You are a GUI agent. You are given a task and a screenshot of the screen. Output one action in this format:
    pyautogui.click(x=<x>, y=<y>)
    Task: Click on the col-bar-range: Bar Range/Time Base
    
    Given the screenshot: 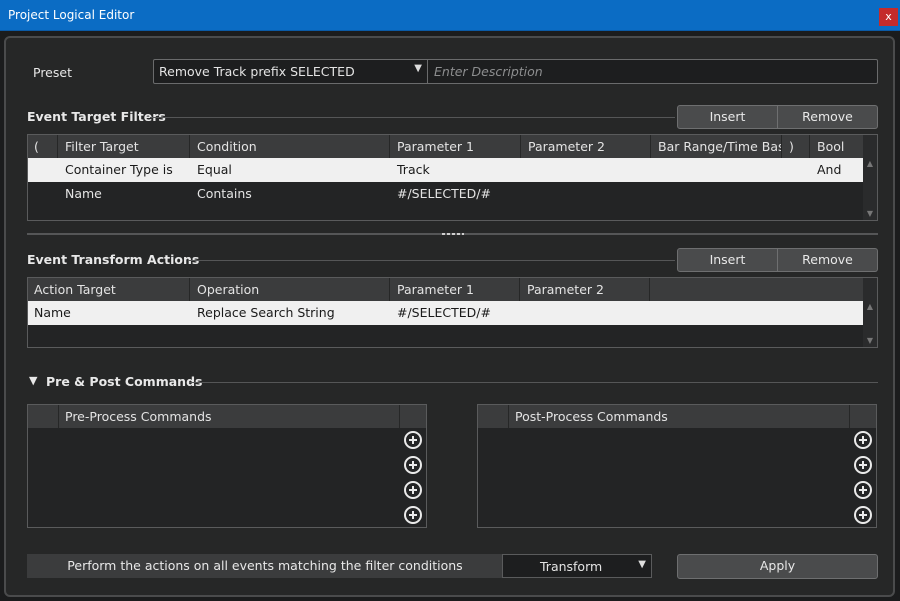 What is the action you would take?
    pyautogui.click(x=717, y=146)
    